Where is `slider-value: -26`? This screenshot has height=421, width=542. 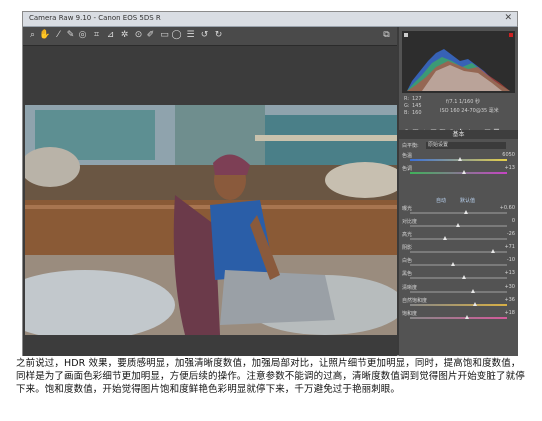
slider-value: -26 is located at coordinates (511, 234).